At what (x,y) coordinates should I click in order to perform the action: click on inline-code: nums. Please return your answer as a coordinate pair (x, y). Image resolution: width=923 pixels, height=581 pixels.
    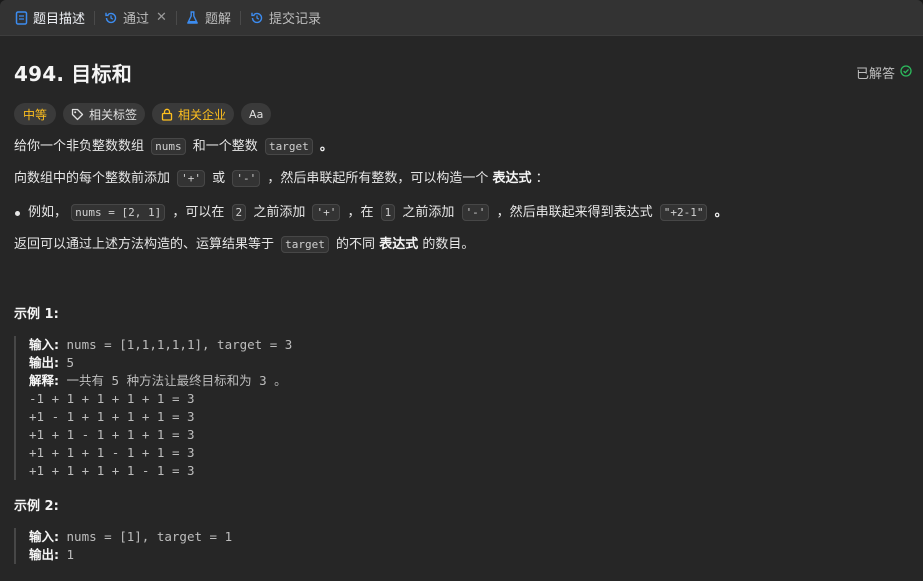
    Looking at the image, I should click on (168, 146).